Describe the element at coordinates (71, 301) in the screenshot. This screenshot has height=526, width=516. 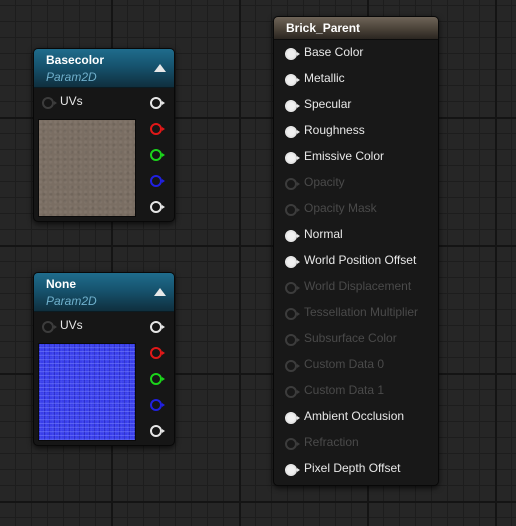
I see `none-node-subtitle: Param2D` at that location.